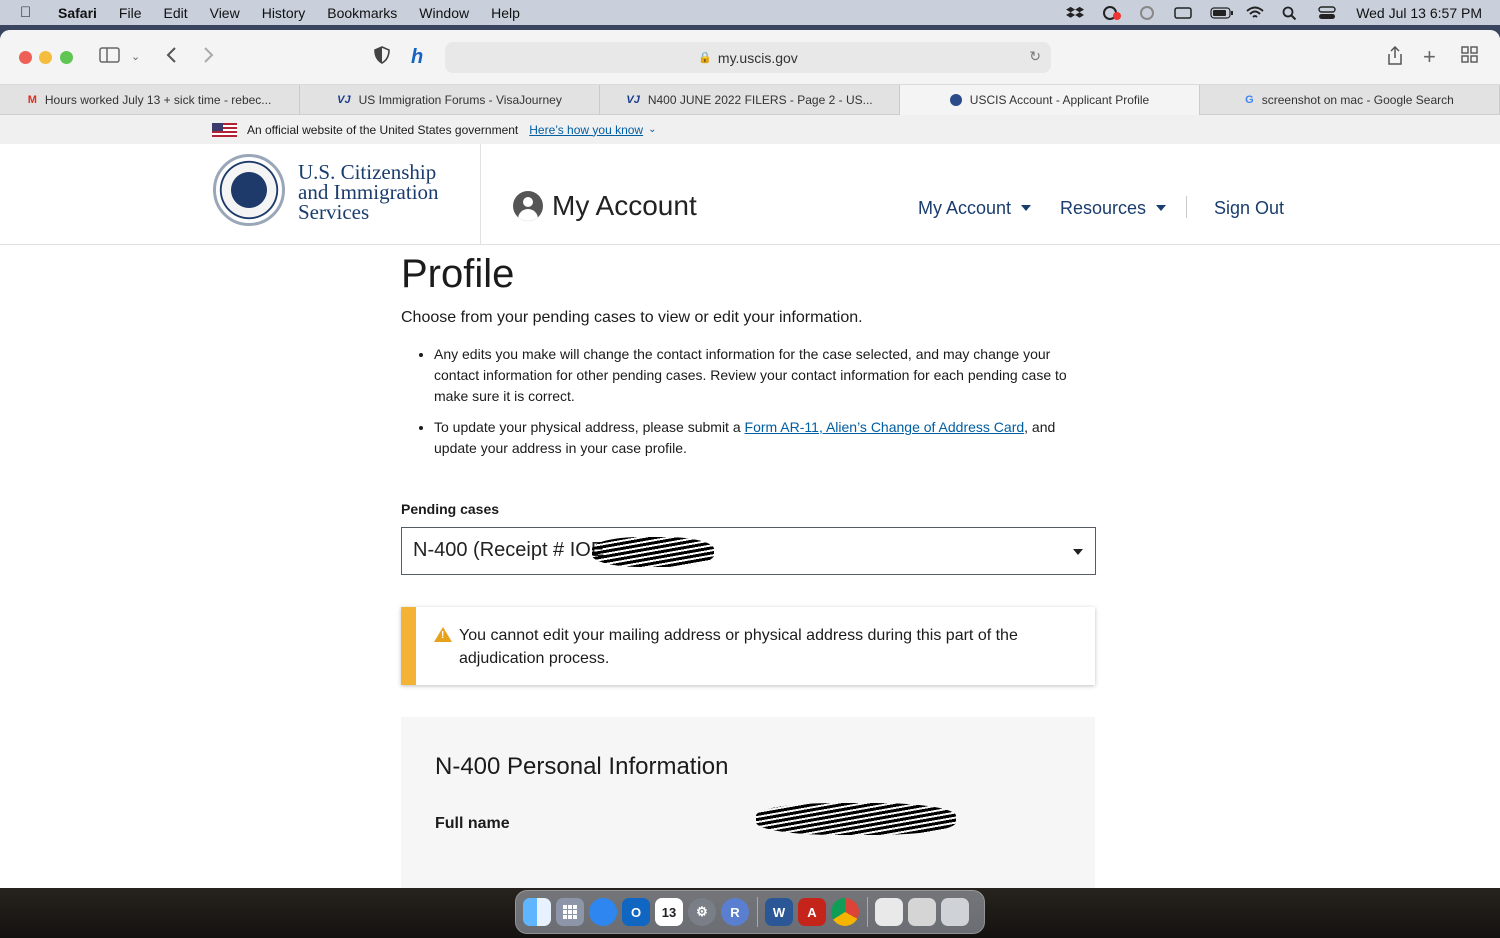 The image size is (1500, 938). What do you see at coordinates (889, 912) in the screenshot?
I see `document-stack-icon` at bounding box center [889, 912].